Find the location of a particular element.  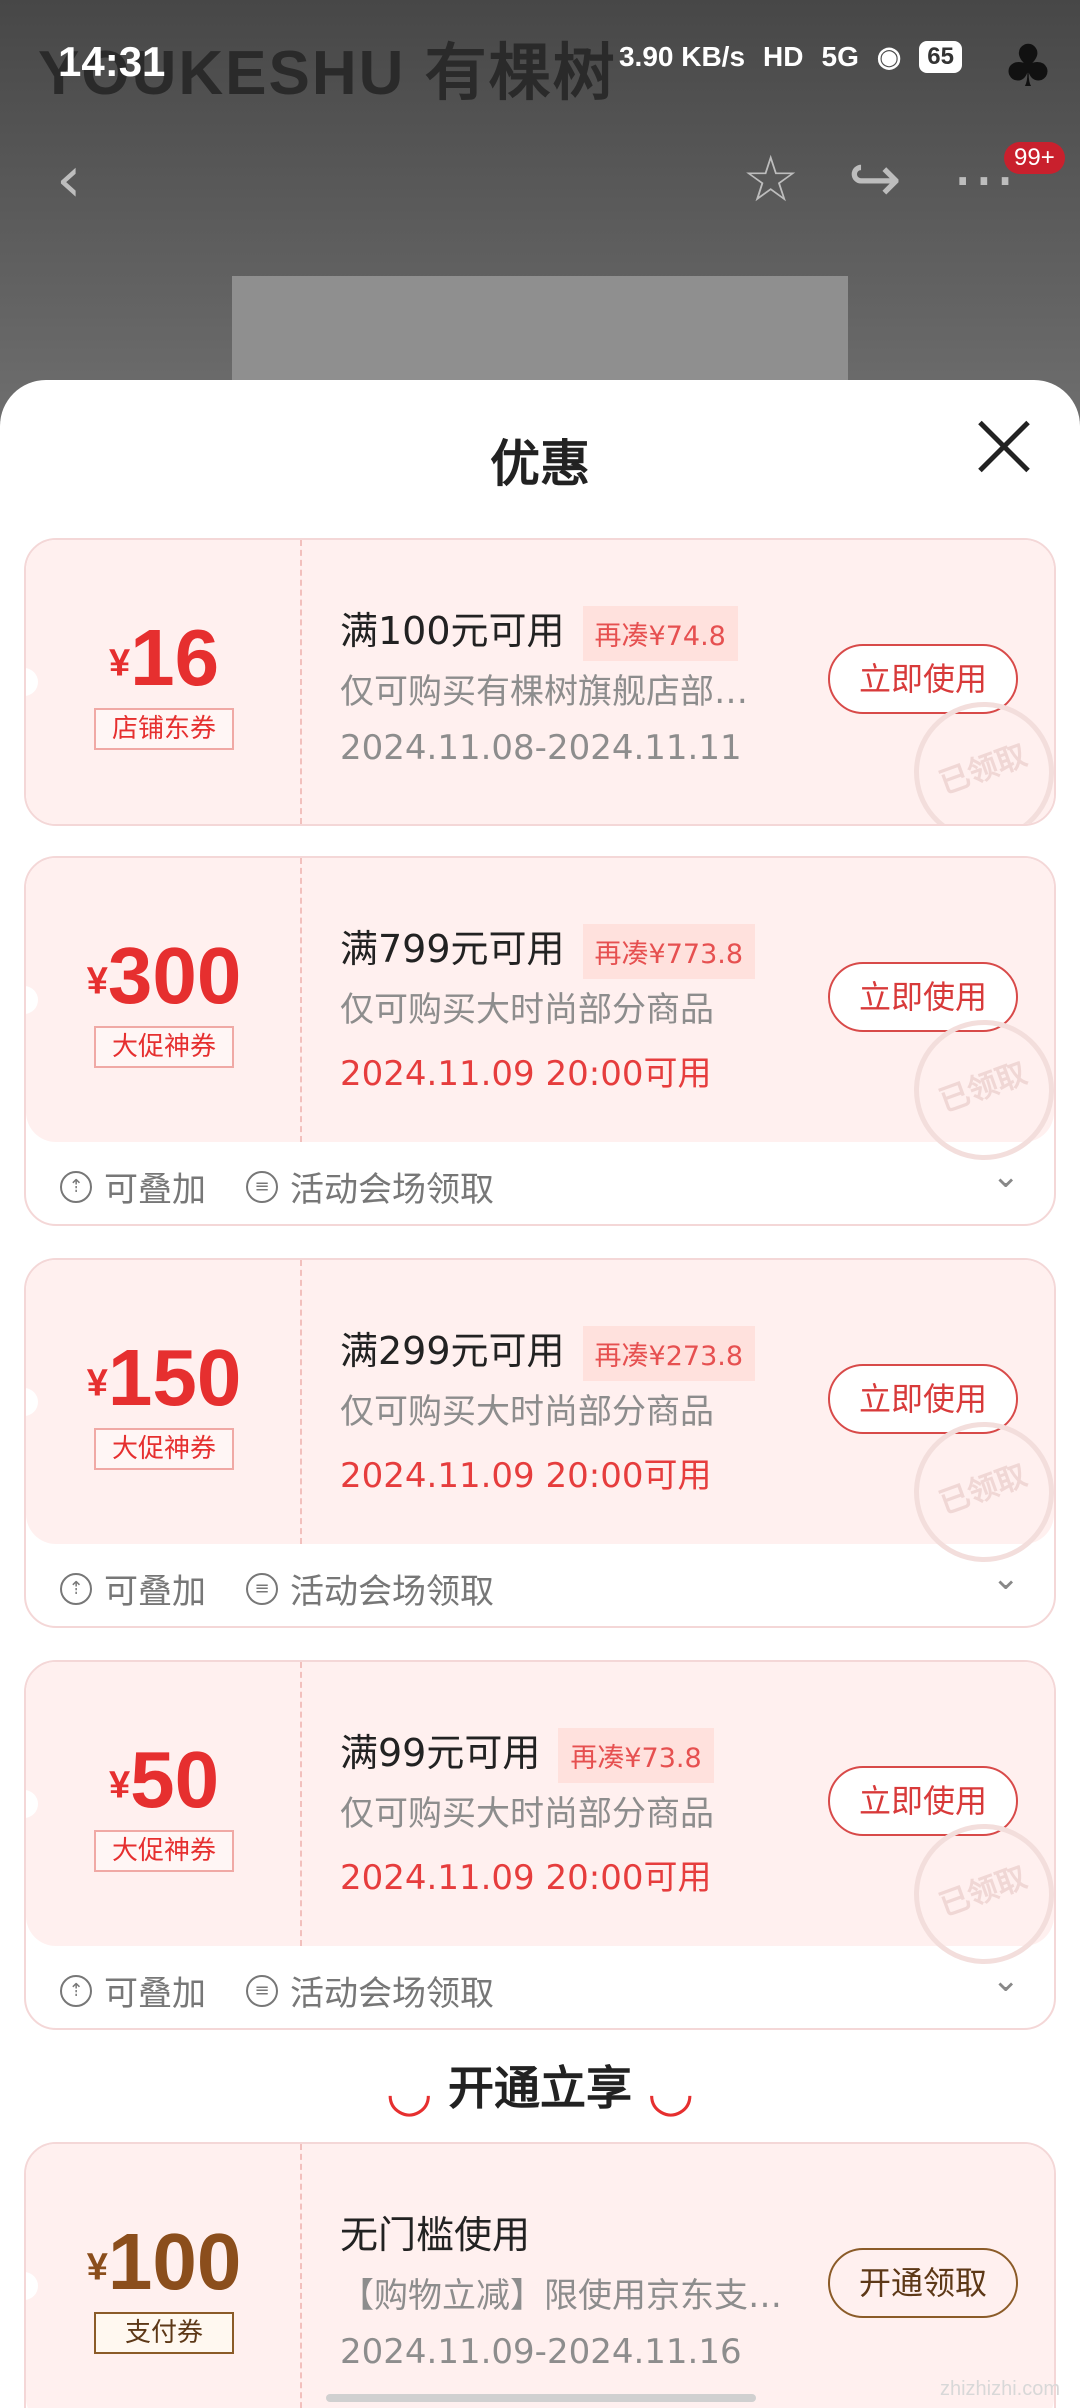

smile-right-icon: ◡ is located at coordinates (671, 2091).